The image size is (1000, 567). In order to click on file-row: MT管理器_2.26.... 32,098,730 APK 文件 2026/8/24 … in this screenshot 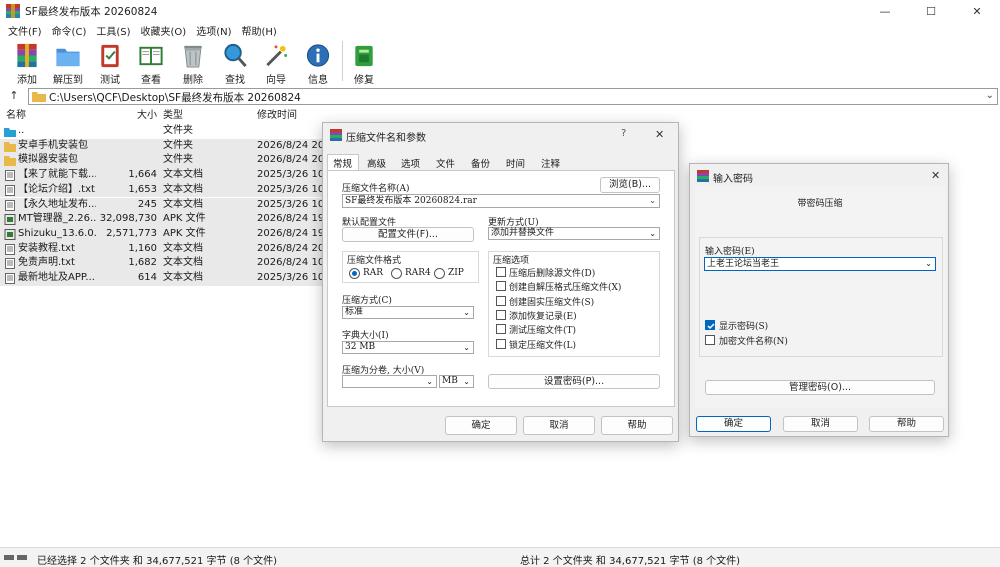, I will do `click(165, 219)`.